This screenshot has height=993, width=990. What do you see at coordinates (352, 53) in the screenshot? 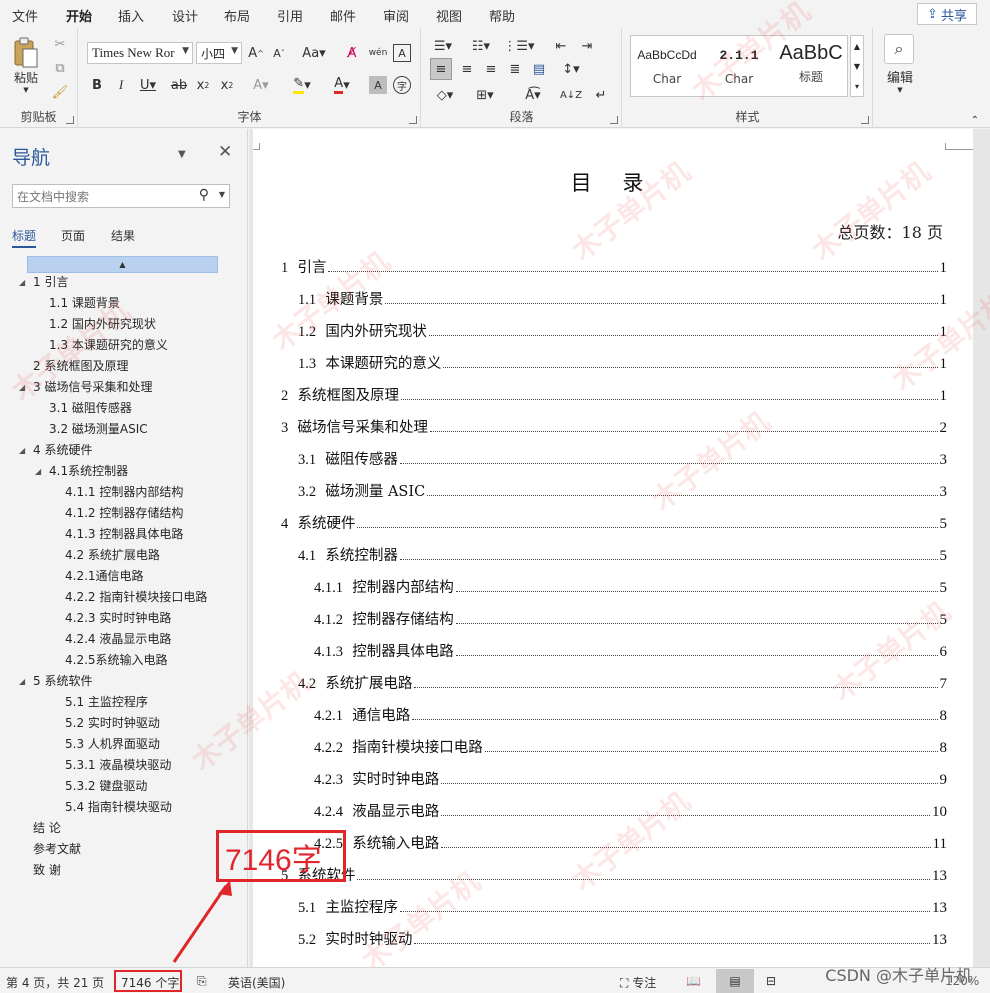
I see `clear-formatting-icon: A̸` at bounding box center [352, 53].